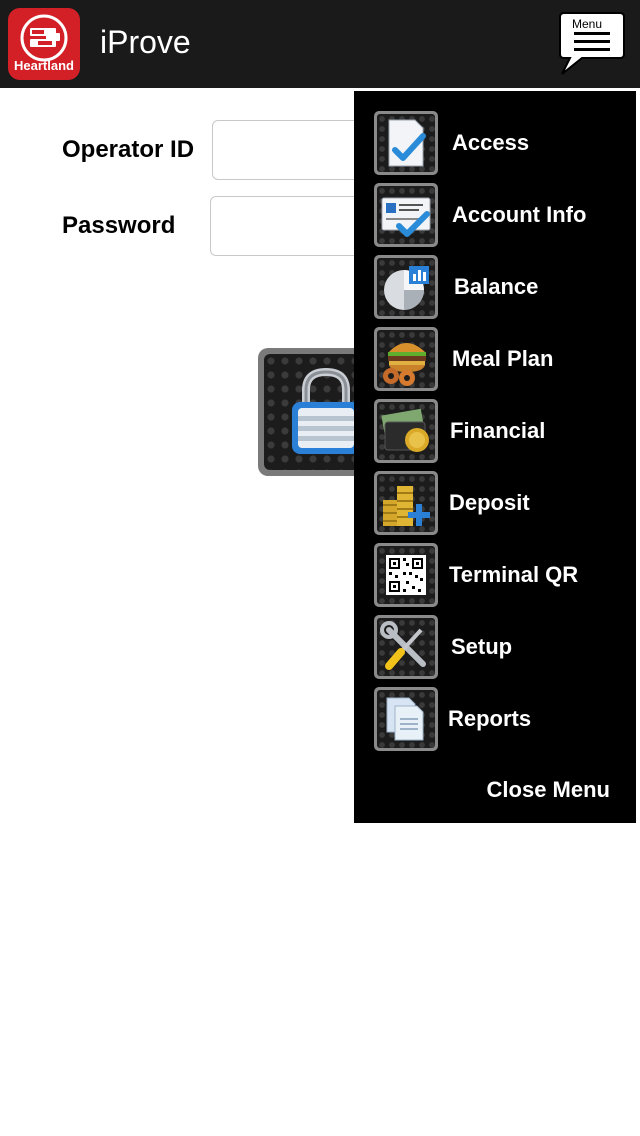 This screenshot has width=640, height=1136. I want to click on menu-item-label: Account Info, so click(519, 214).